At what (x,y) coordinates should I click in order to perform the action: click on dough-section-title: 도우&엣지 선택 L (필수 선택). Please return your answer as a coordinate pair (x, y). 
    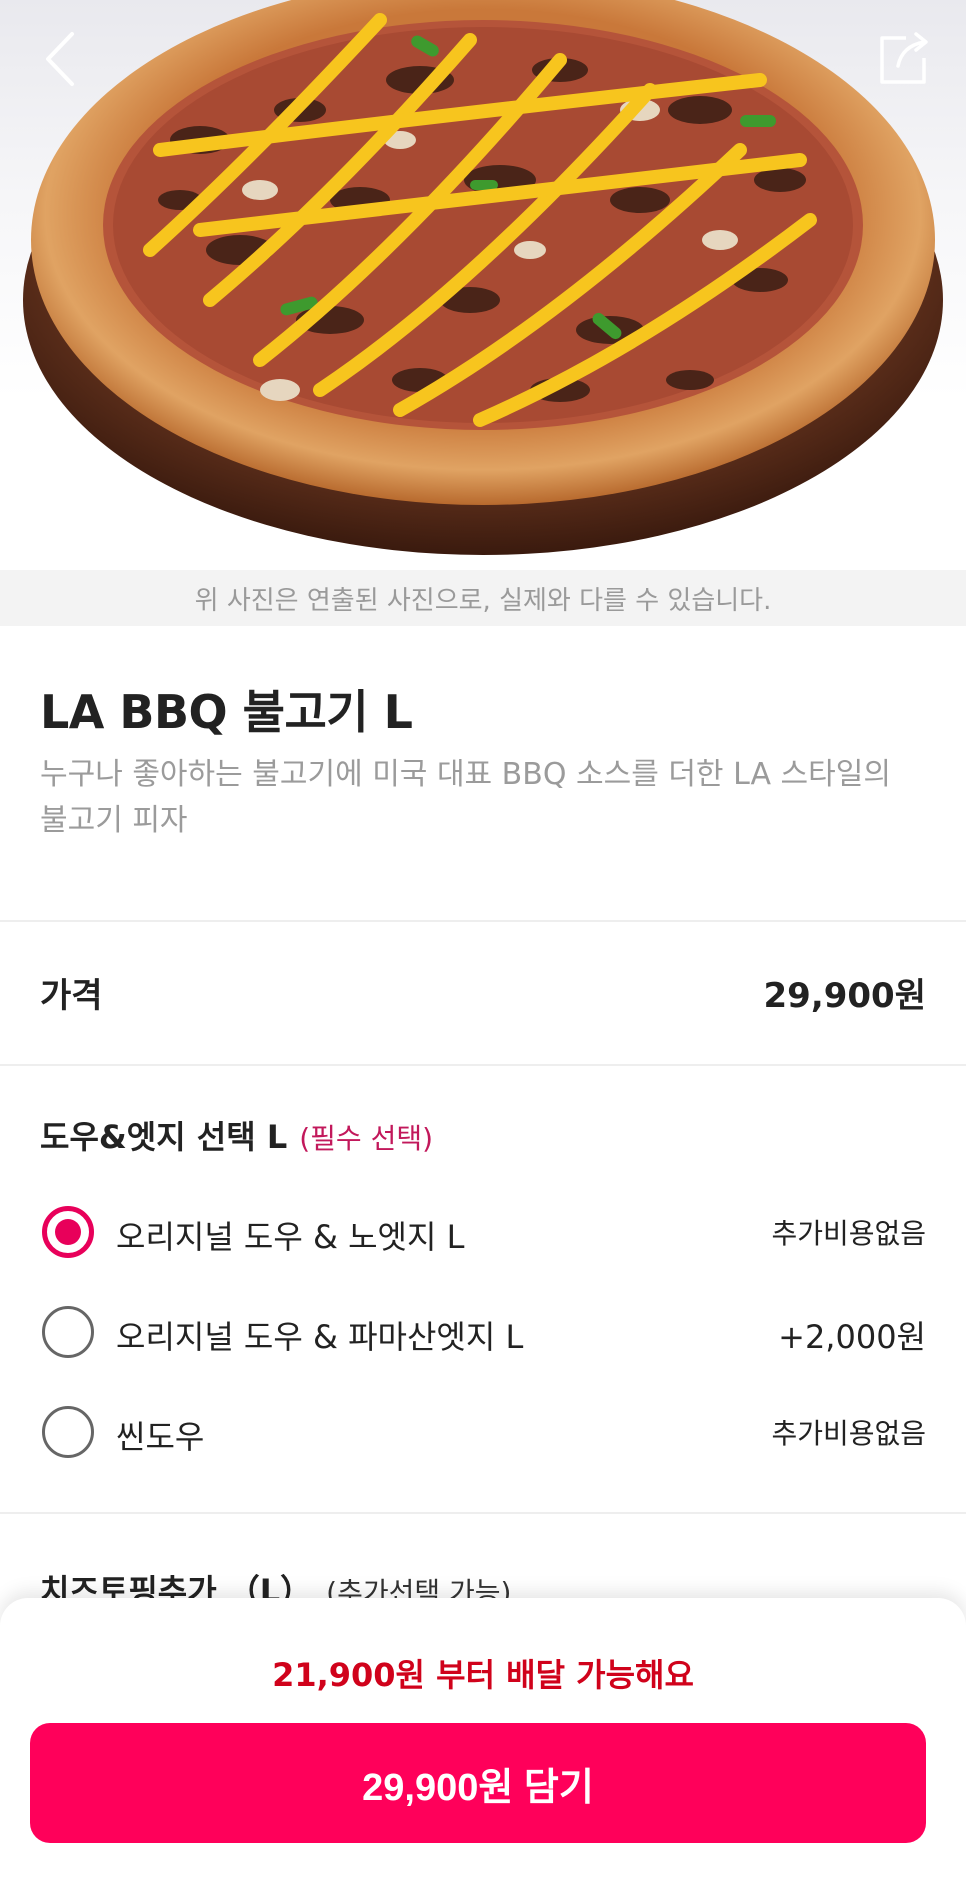
    Looking at the image, I should click on (236, 1135).